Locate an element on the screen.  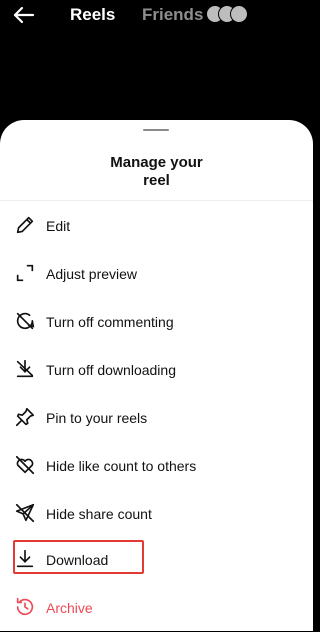
menu-item-adjust-preview: Adjust preview is located at coordinates (156, 274).